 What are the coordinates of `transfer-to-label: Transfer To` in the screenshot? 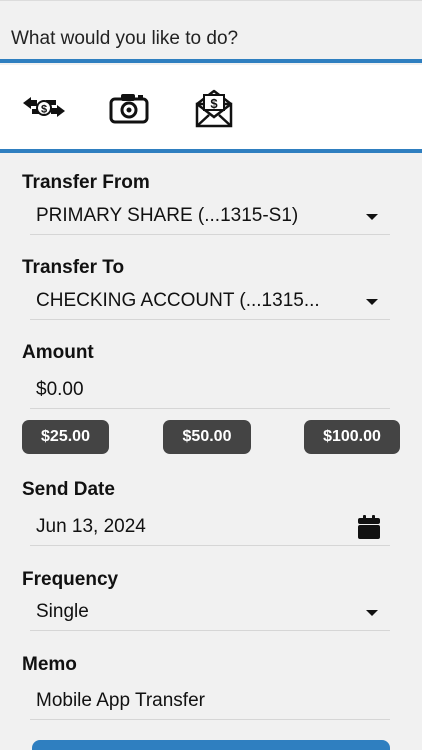 It's located at (73, 267).